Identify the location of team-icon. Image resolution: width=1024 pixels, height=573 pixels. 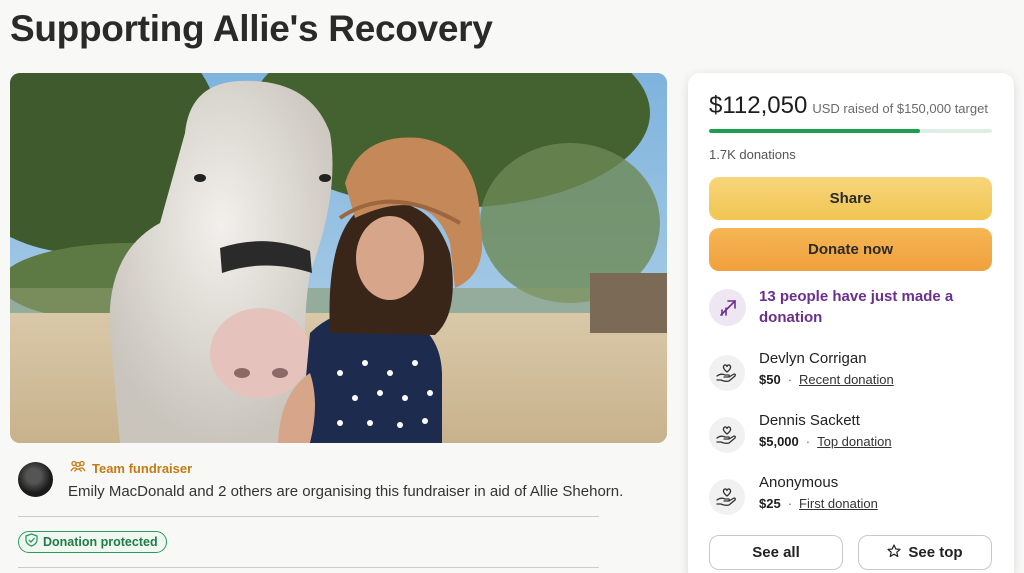
(78, 468).